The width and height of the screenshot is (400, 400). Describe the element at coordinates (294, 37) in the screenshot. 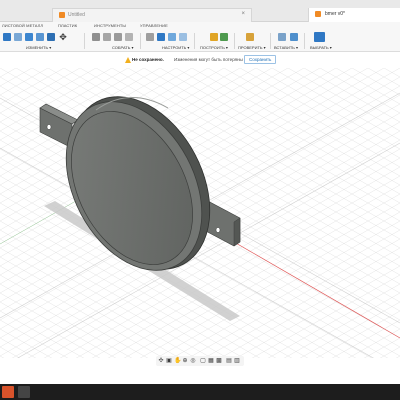

I see `insert-mesh-icon` at that location.